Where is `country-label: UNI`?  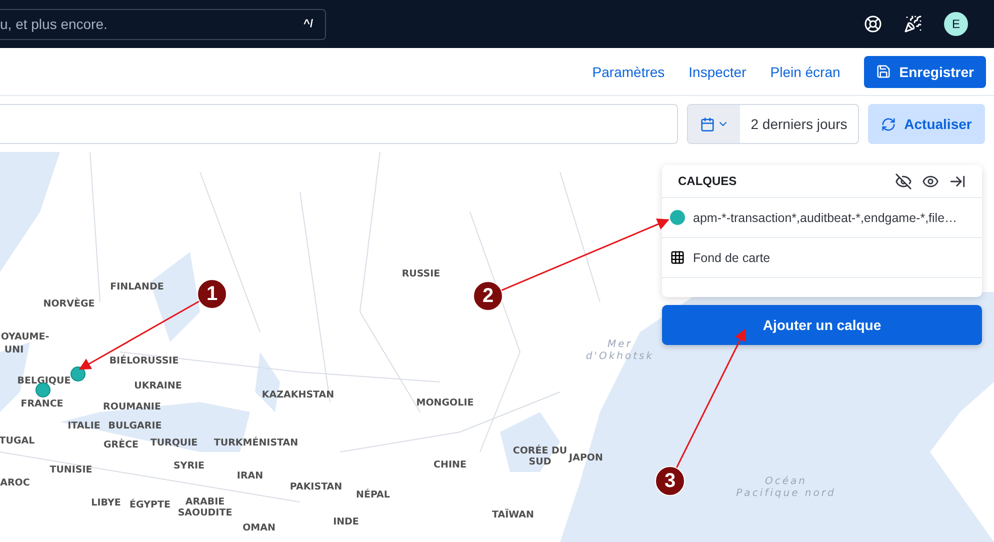 country-label: UNI is located at coordinates (14, 350).